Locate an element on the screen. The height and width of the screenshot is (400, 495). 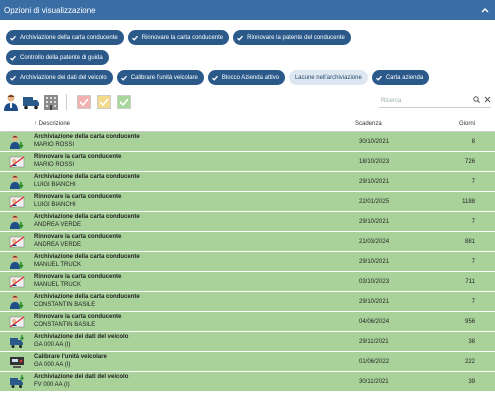
filter-chip-label: Carta azienda is located at coordinates (404, 77).